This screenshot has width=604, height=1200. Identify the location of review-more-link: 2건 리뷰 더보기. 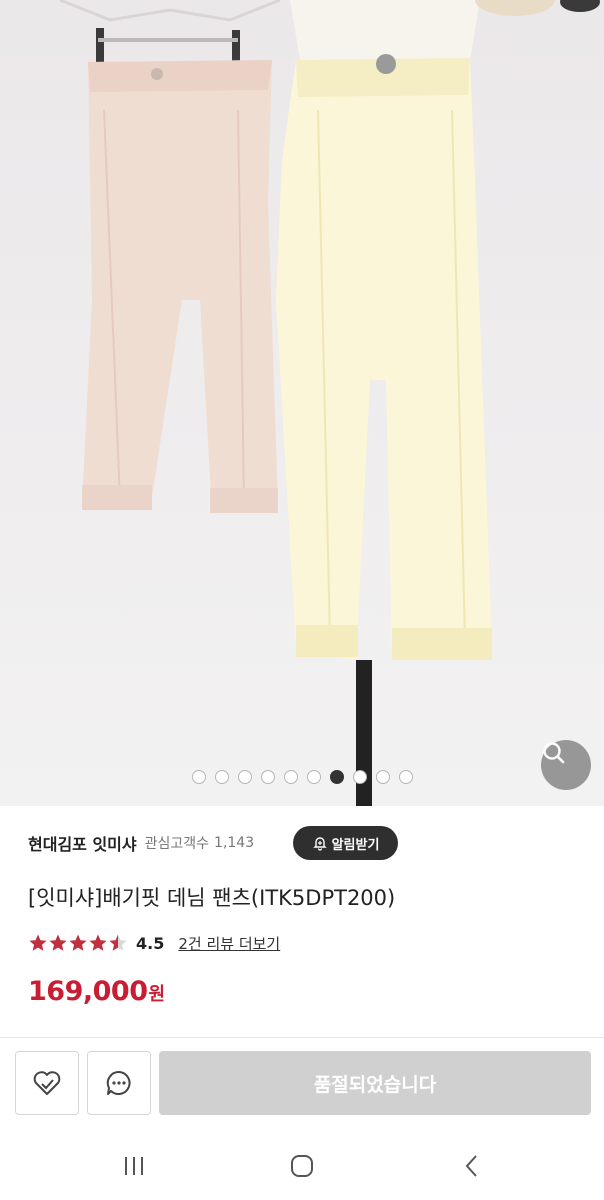
(229, 943).